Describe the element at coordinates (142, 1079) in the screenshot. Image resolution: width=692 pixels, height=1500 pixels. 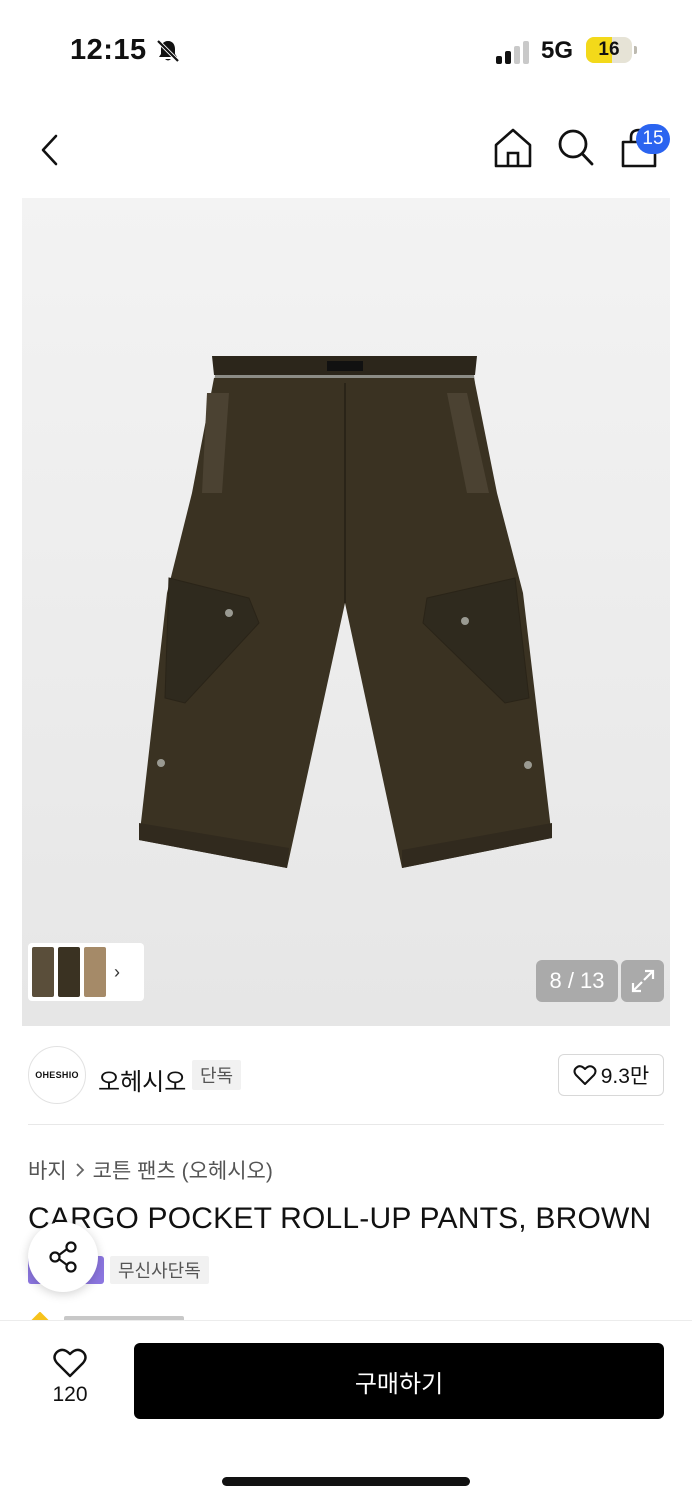
I see `brand-name: 오헤시오` at that location.